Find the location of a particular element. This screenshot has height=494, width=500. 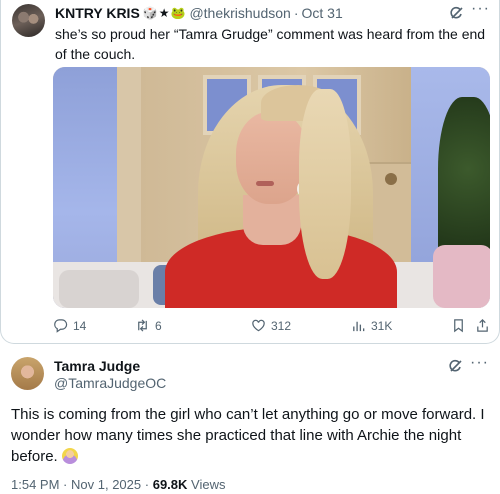

views-button: 31K is located at coordinates (371, 325).